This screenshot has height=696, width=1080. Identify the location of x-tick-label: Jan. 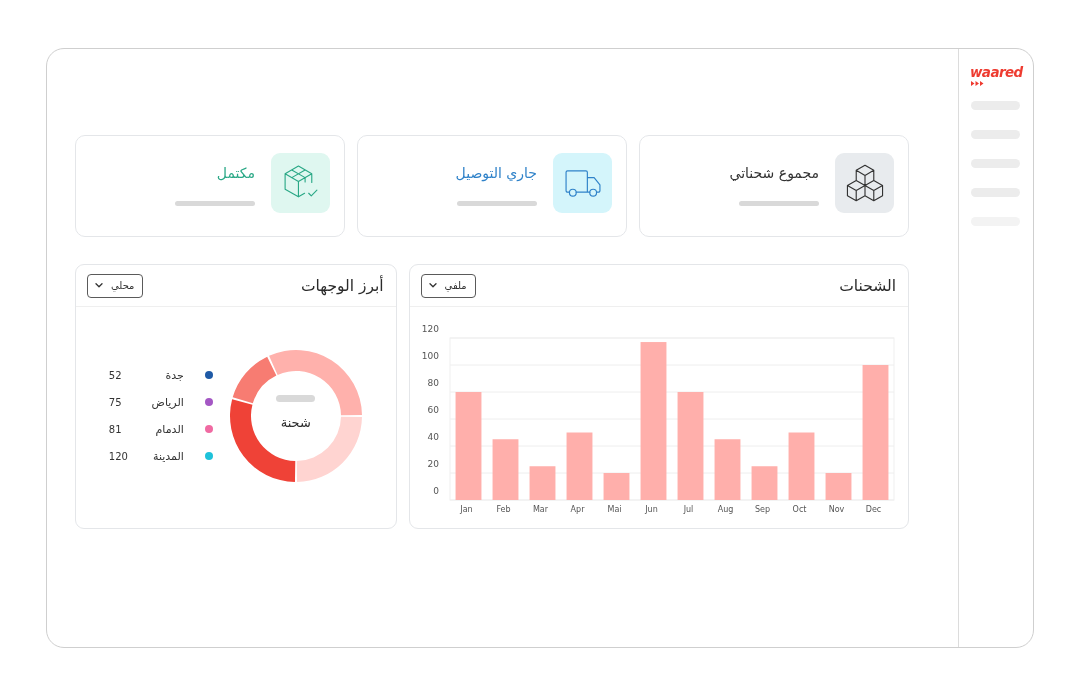
(466, 509).